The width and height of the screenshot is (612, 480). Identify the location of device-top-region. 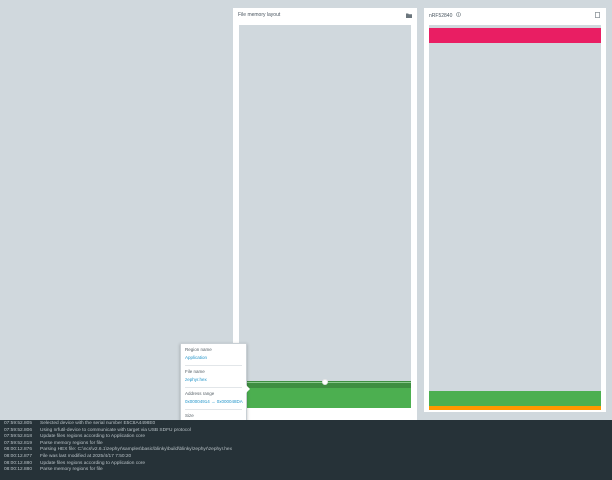
(515, 35).